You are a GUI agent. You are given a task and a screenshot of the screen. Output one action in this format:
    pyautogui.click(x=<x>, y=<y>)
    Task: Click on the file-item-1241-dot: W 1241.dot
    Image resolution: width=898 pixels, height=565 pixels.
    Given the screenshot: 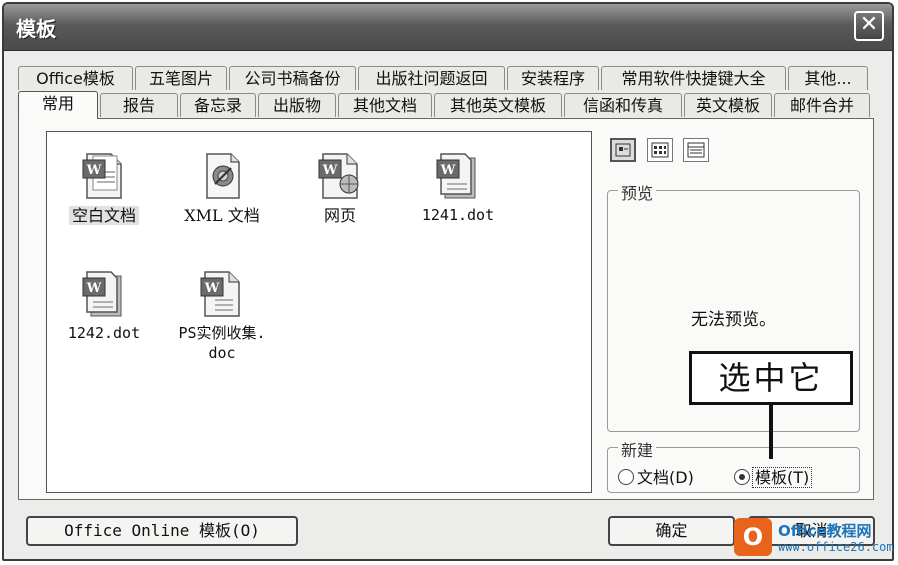 What is the action you would take?
    pyautogui.click(x=458, y=187)
    